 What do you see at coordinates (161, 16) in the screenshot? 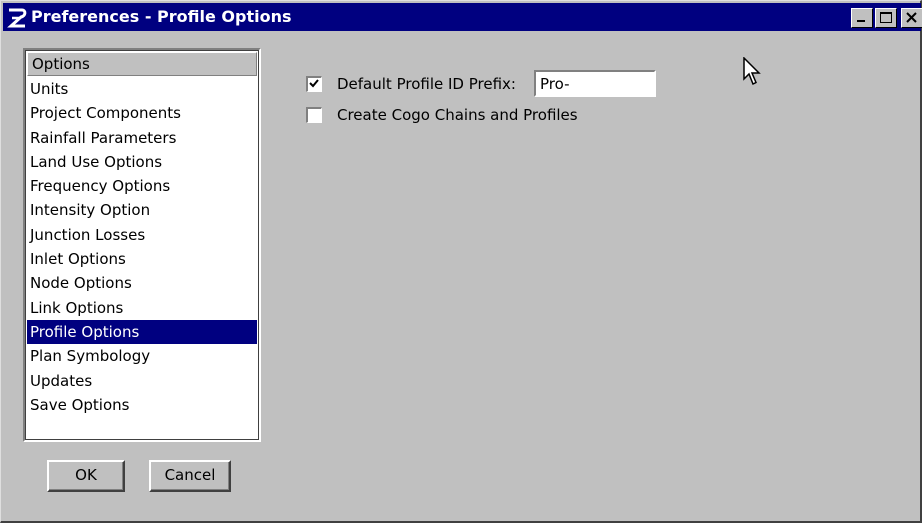
I see `window-title: Preferences - Profile Options` at bounding box center [161, 16].